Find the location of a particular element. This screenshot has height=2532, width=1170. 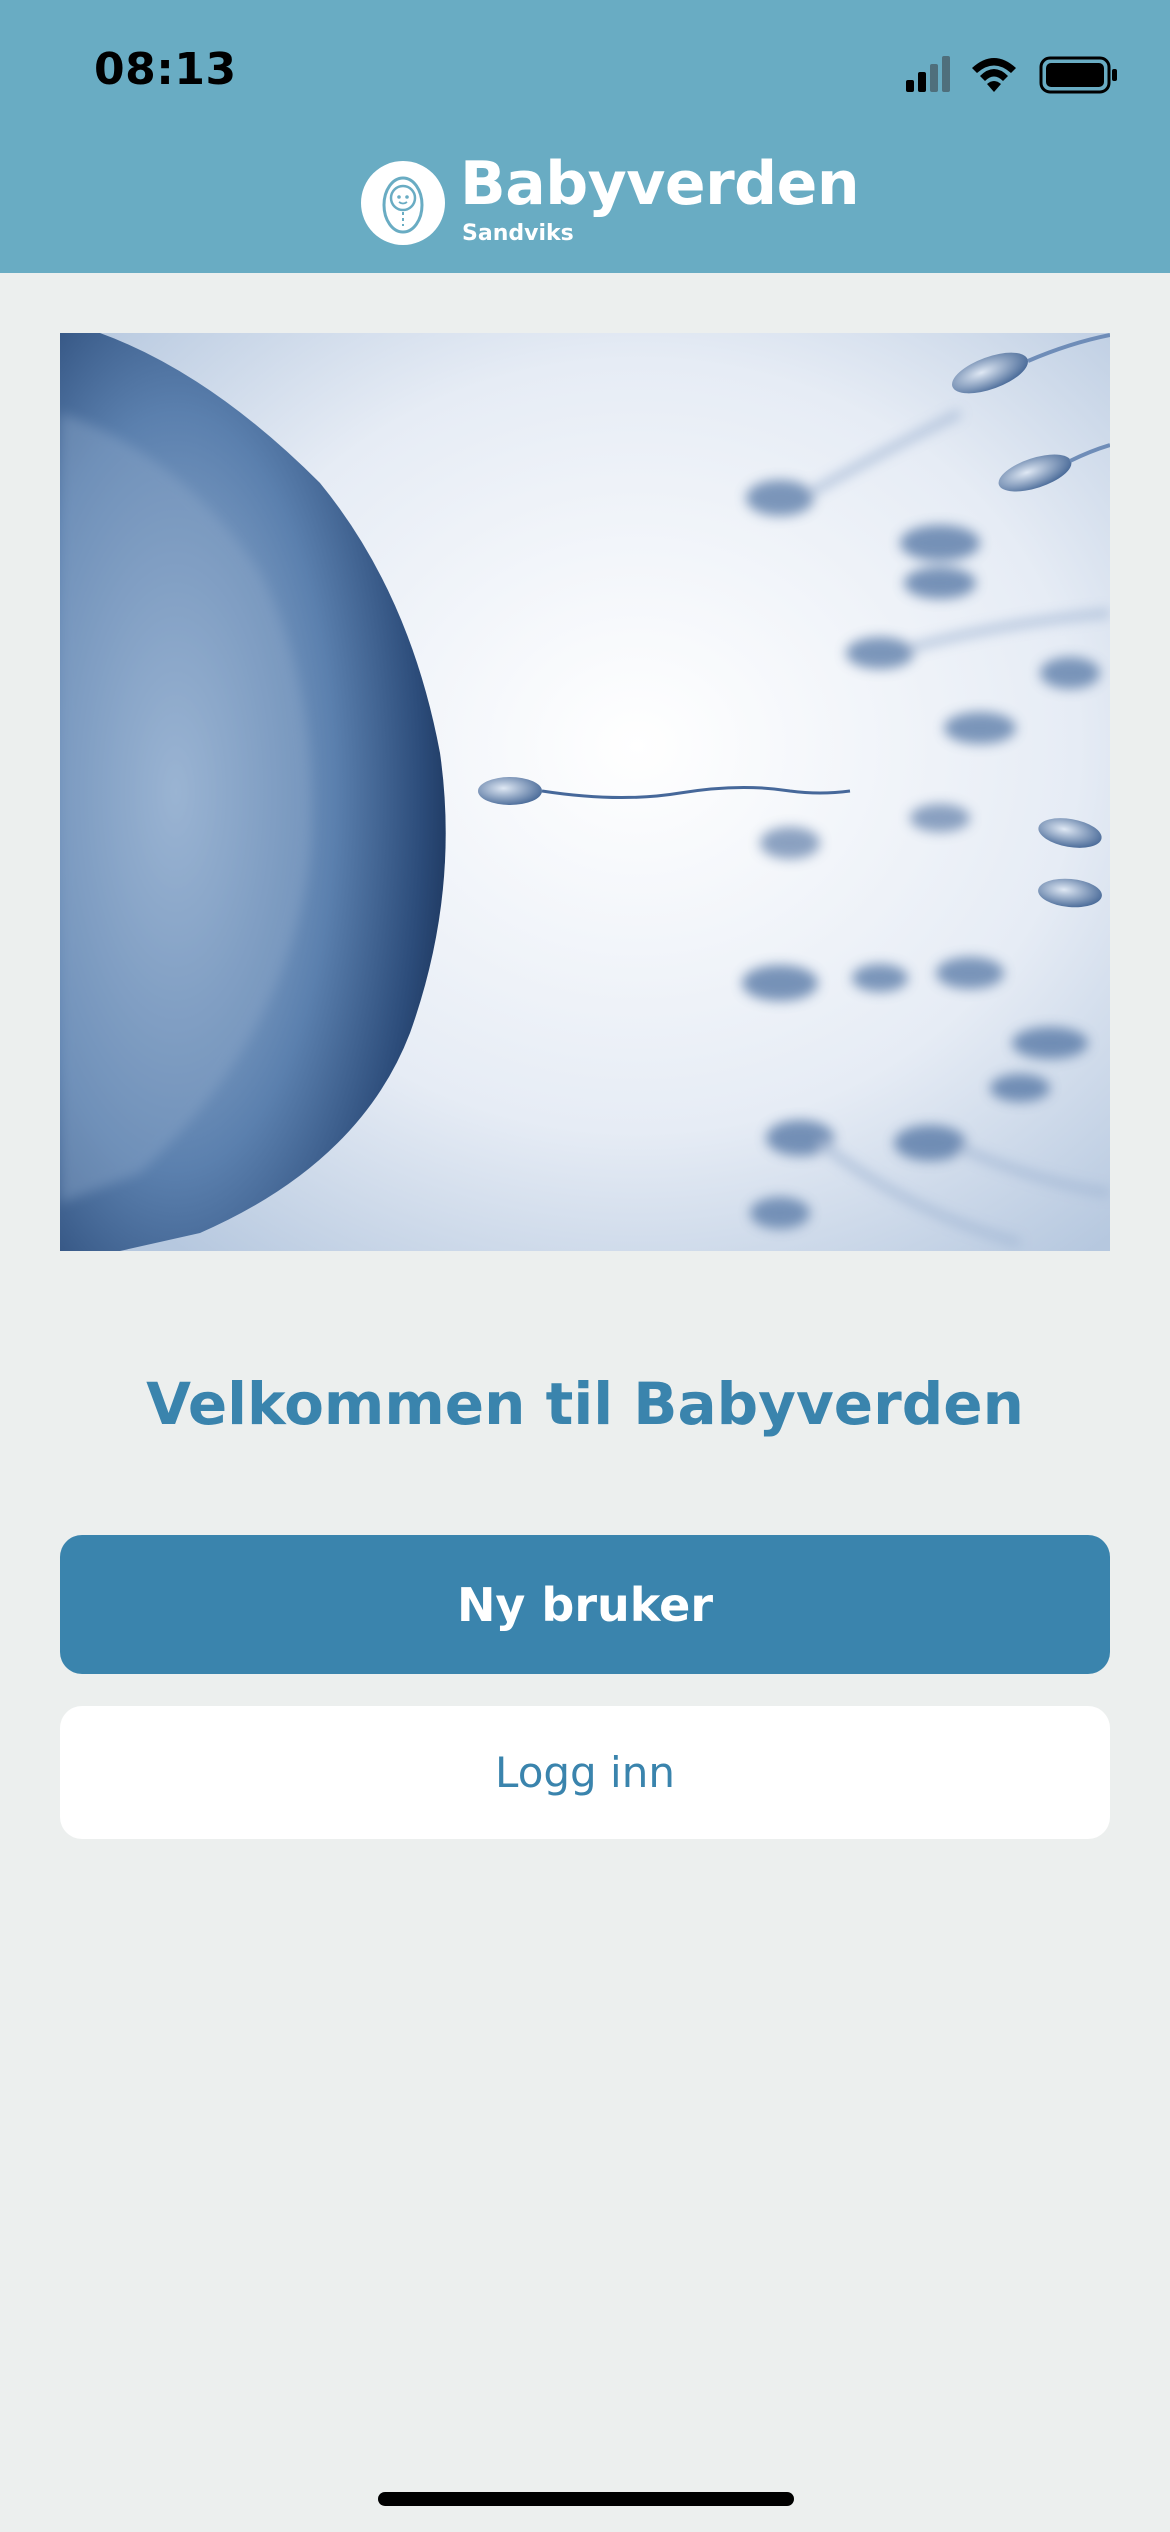

wifi-icon is located at coordinates (994, 75).